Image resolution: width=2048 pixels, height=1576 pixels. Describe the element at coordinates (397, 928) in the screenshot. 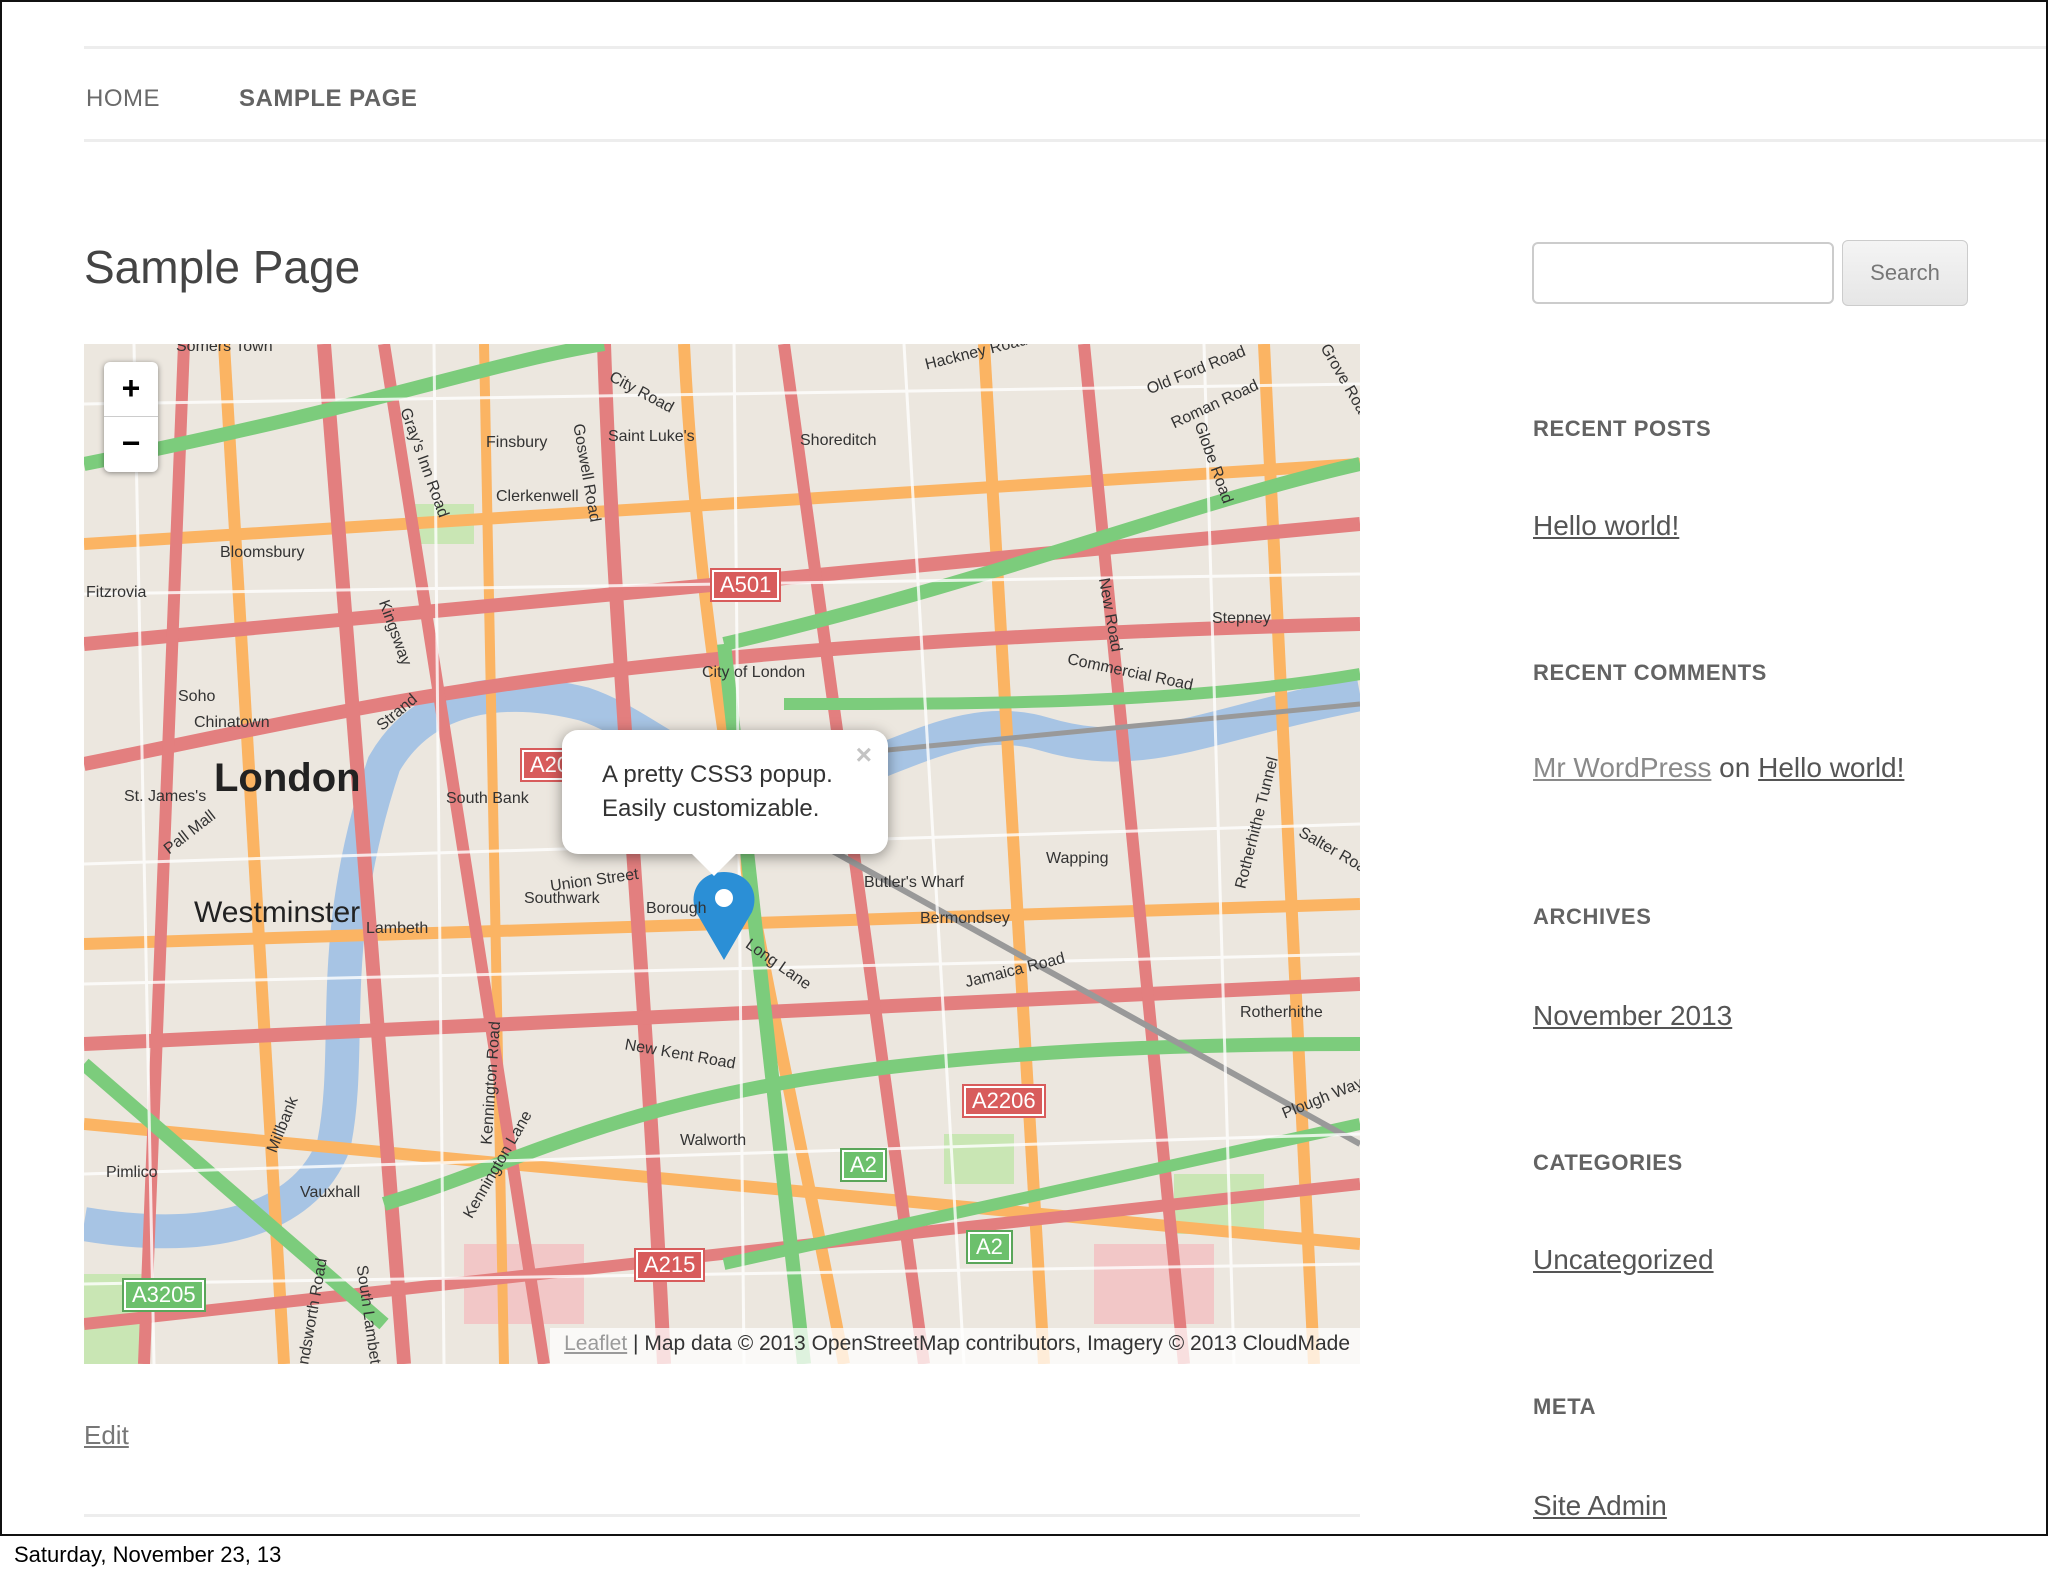

I see `map-label: Lambeth` at that location.